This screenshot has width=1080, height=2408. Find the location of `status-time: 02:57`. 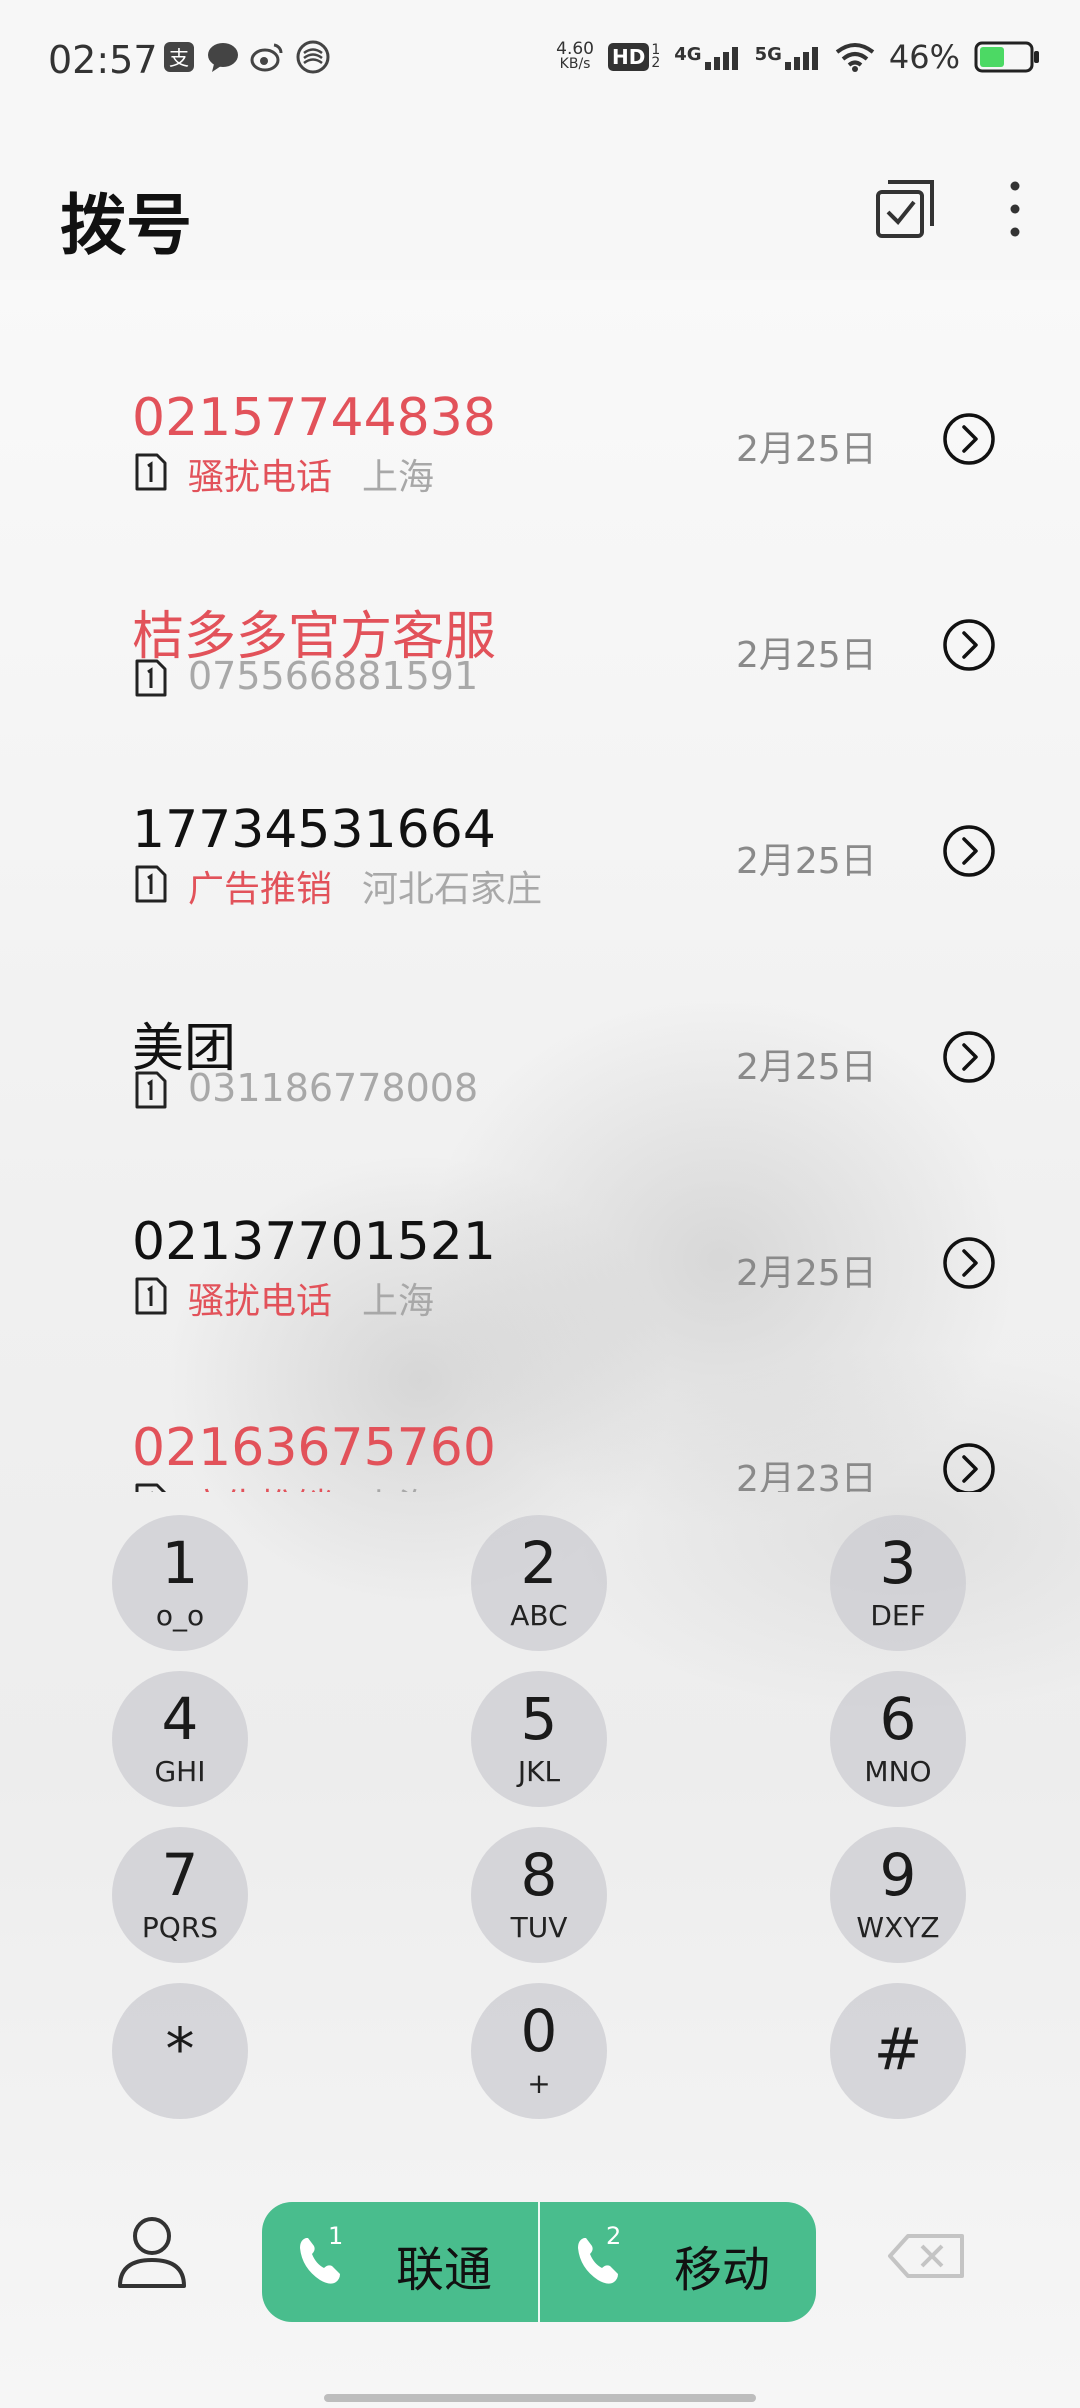

status-time: 02:57 is located at coordinates (103, 60).